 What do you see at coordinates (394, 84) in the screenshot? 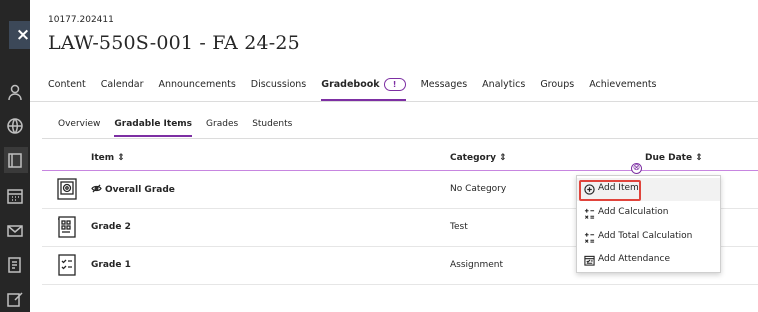
I see `alert-badge: !` at bounding box center [394, 84].